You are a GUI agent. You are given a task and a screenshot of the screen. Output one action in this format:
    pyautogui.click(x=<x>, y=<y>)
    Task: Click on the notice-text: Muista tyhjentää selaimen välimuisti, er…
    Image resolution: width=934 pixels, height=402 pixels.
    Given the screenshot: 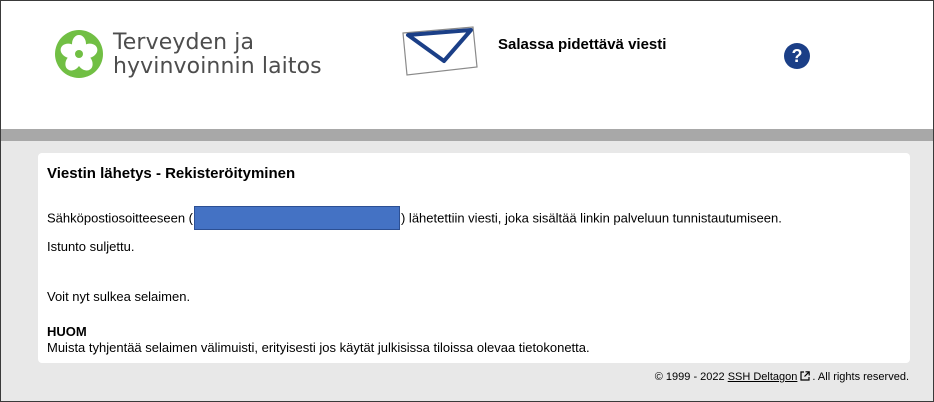 What is the action you would take?
    pyautogui.click(x=318, y=347)
    